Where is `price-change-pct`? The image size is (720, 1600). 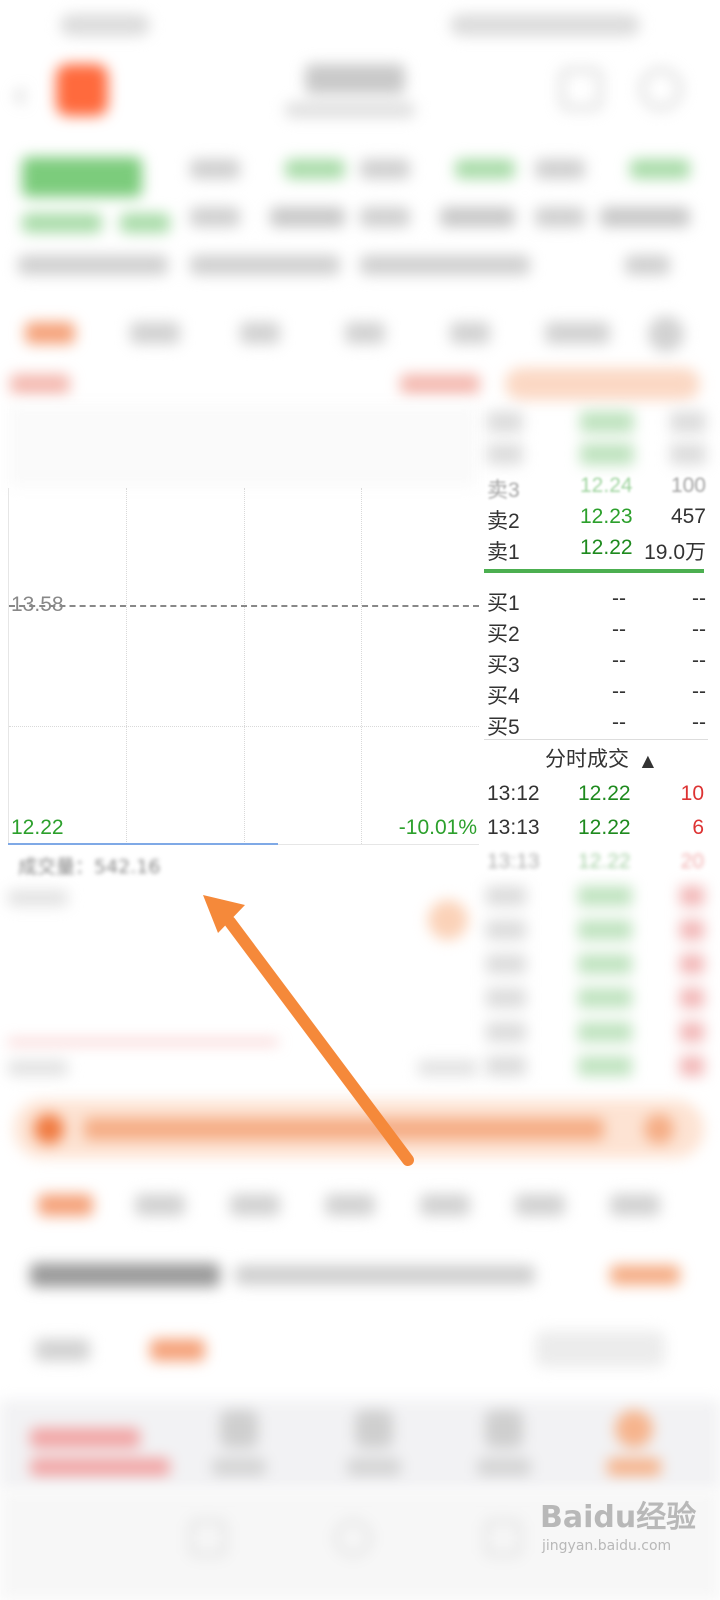 price-change-pct is located at coordinates (145, 223).